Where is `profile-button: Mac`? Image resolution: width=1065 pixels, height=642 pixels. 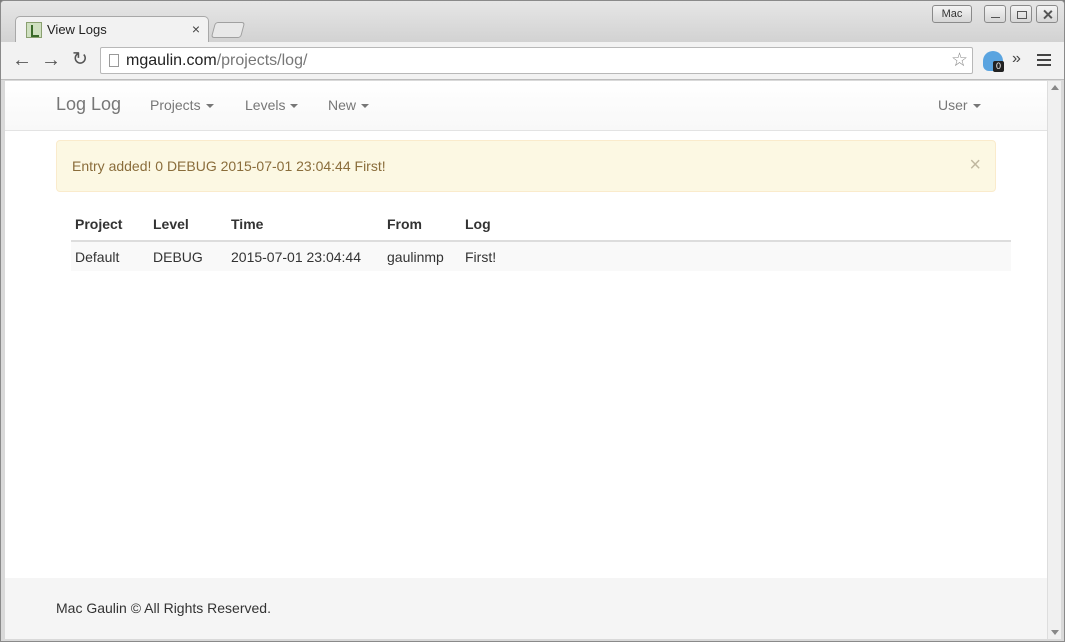
profile-button: Mac is located at coordinates (952, 14).